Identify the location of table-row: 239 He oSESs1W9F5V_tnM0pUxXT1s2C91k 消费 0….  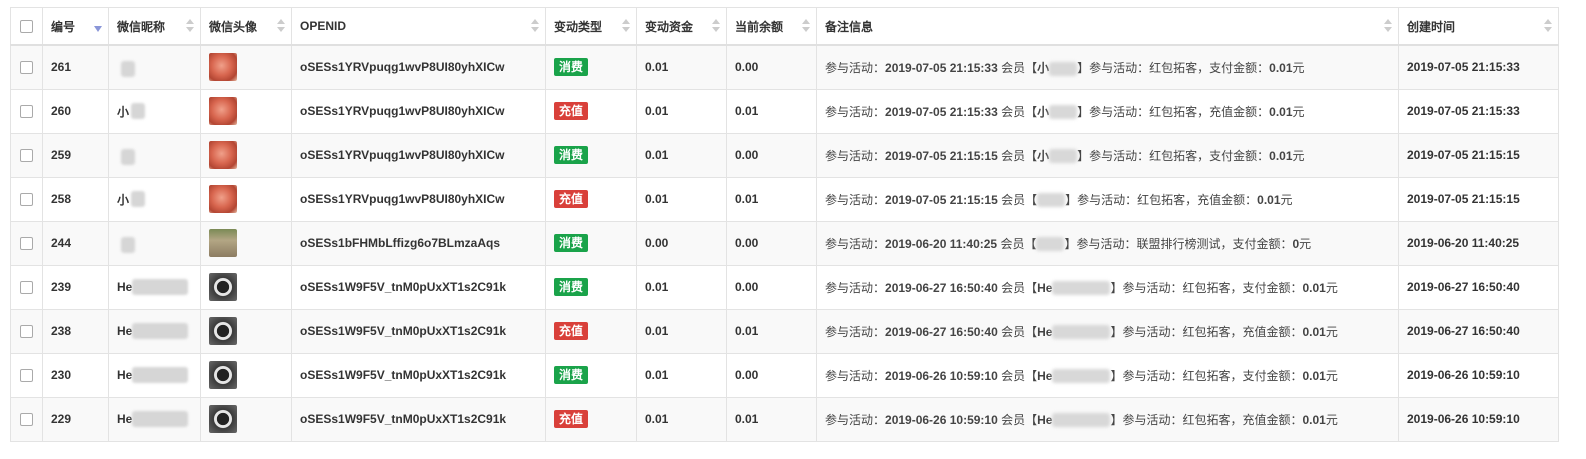
(784, 287).